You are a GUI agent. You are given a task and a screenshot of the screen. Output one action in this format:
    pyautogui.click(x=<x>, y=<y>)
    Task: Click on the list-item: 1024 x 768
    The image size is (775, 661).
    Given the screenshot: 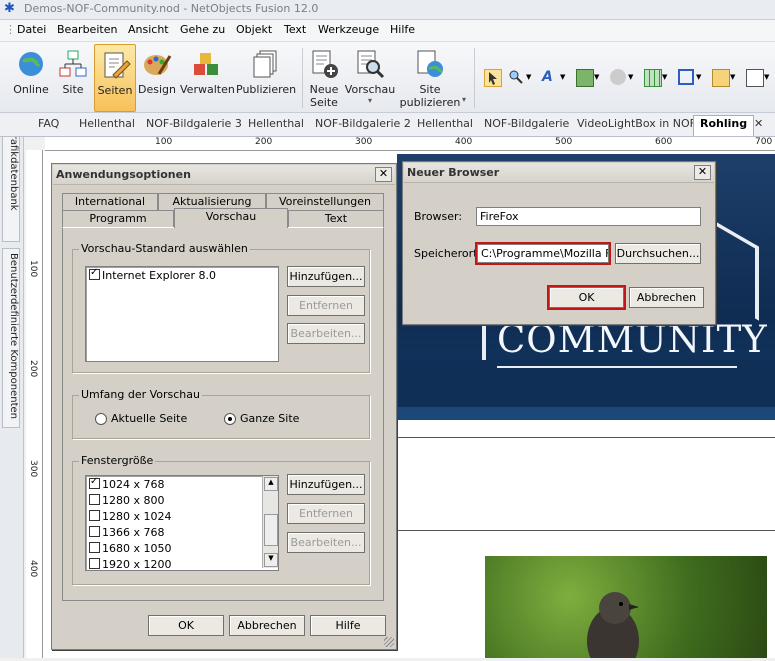 What is the action you would take?
    pyautogui.click(x=127, y=483)
    